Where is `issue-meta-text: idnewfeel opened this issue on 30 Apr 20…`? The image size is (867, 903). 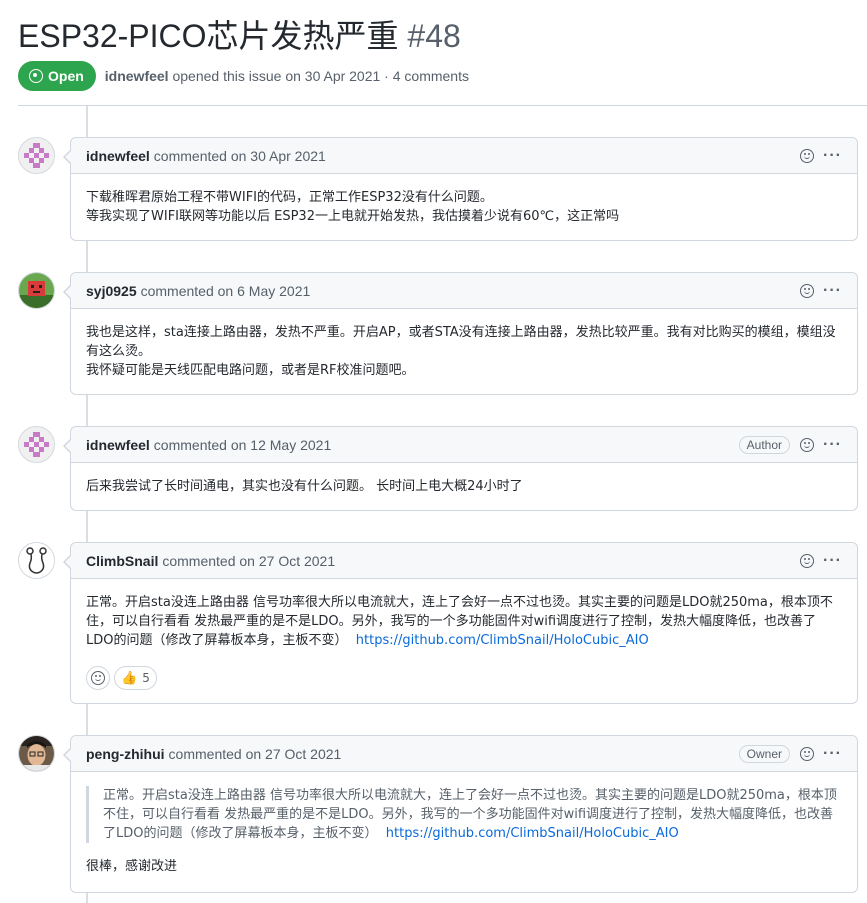
issue-meta-text: idnewfeel opened this issue on 30 Apr 20… is located at coordinates (287, 76).